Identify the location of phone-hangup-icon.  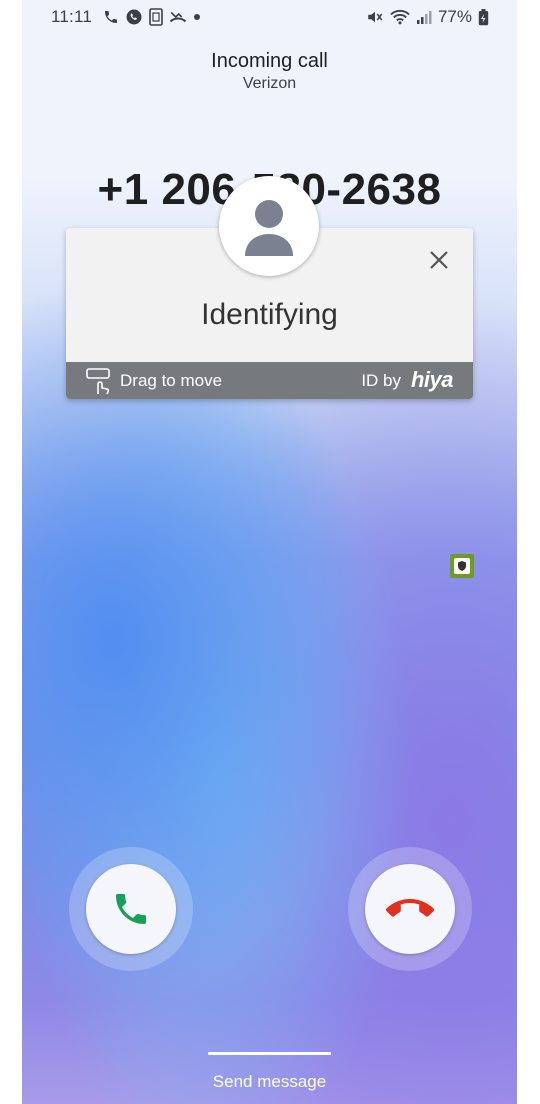
(410, 908).